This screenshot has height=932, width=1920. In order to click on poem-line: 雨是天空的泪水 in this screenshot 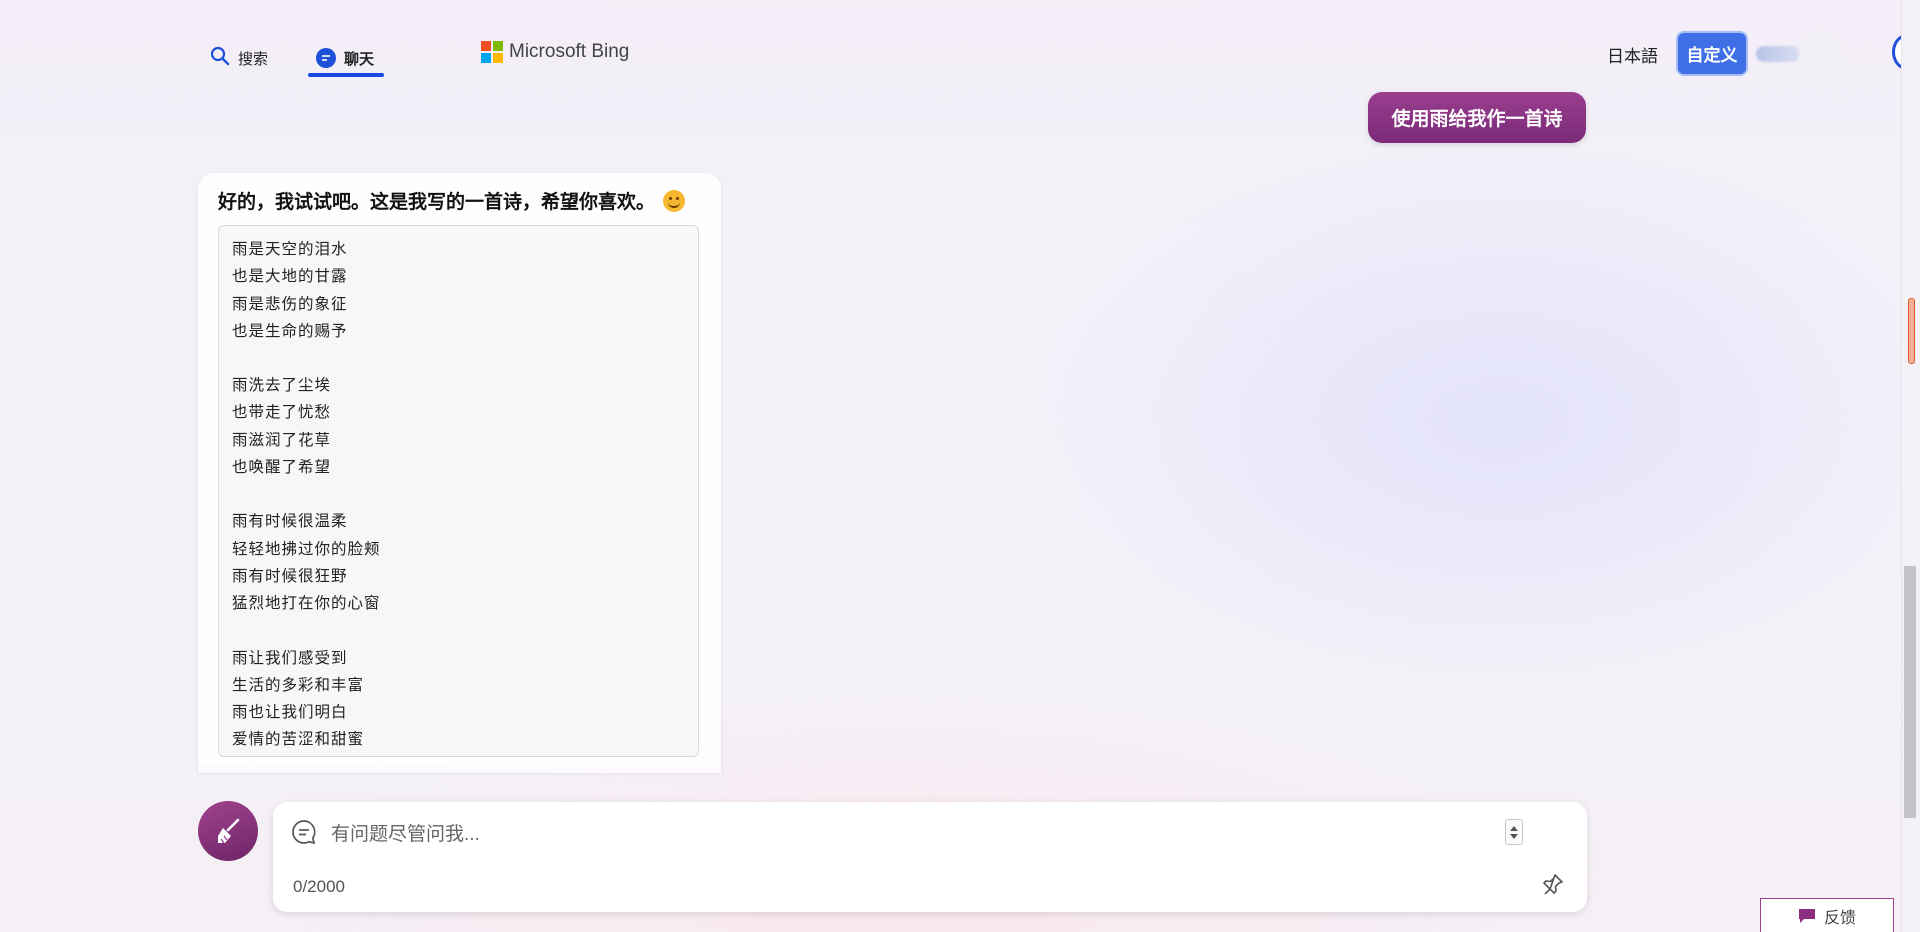, I will do `click(290, 249)`.